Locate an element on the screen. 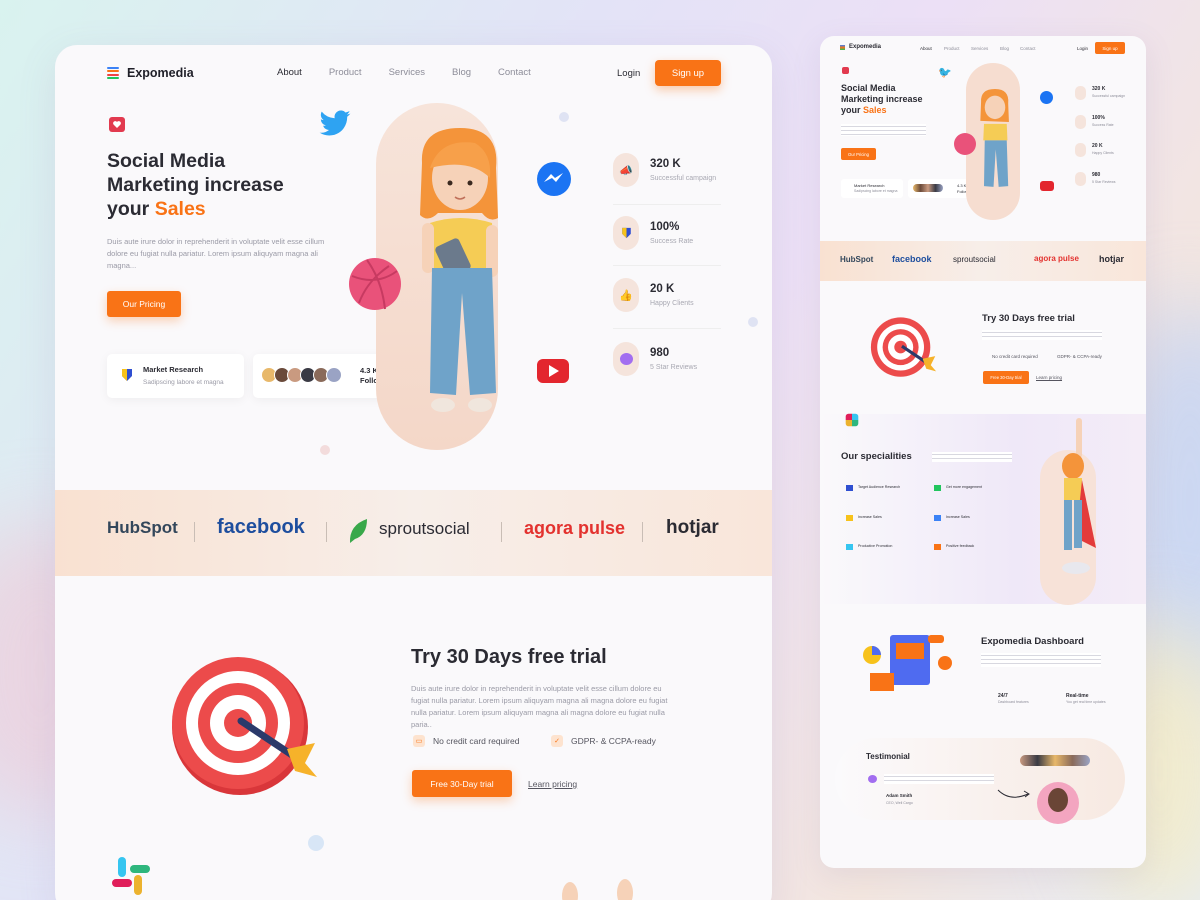 Image resolution: width=1200 pixels, height=900 pixels. mini-dashboard-description is located at coordinates (1041, 660).